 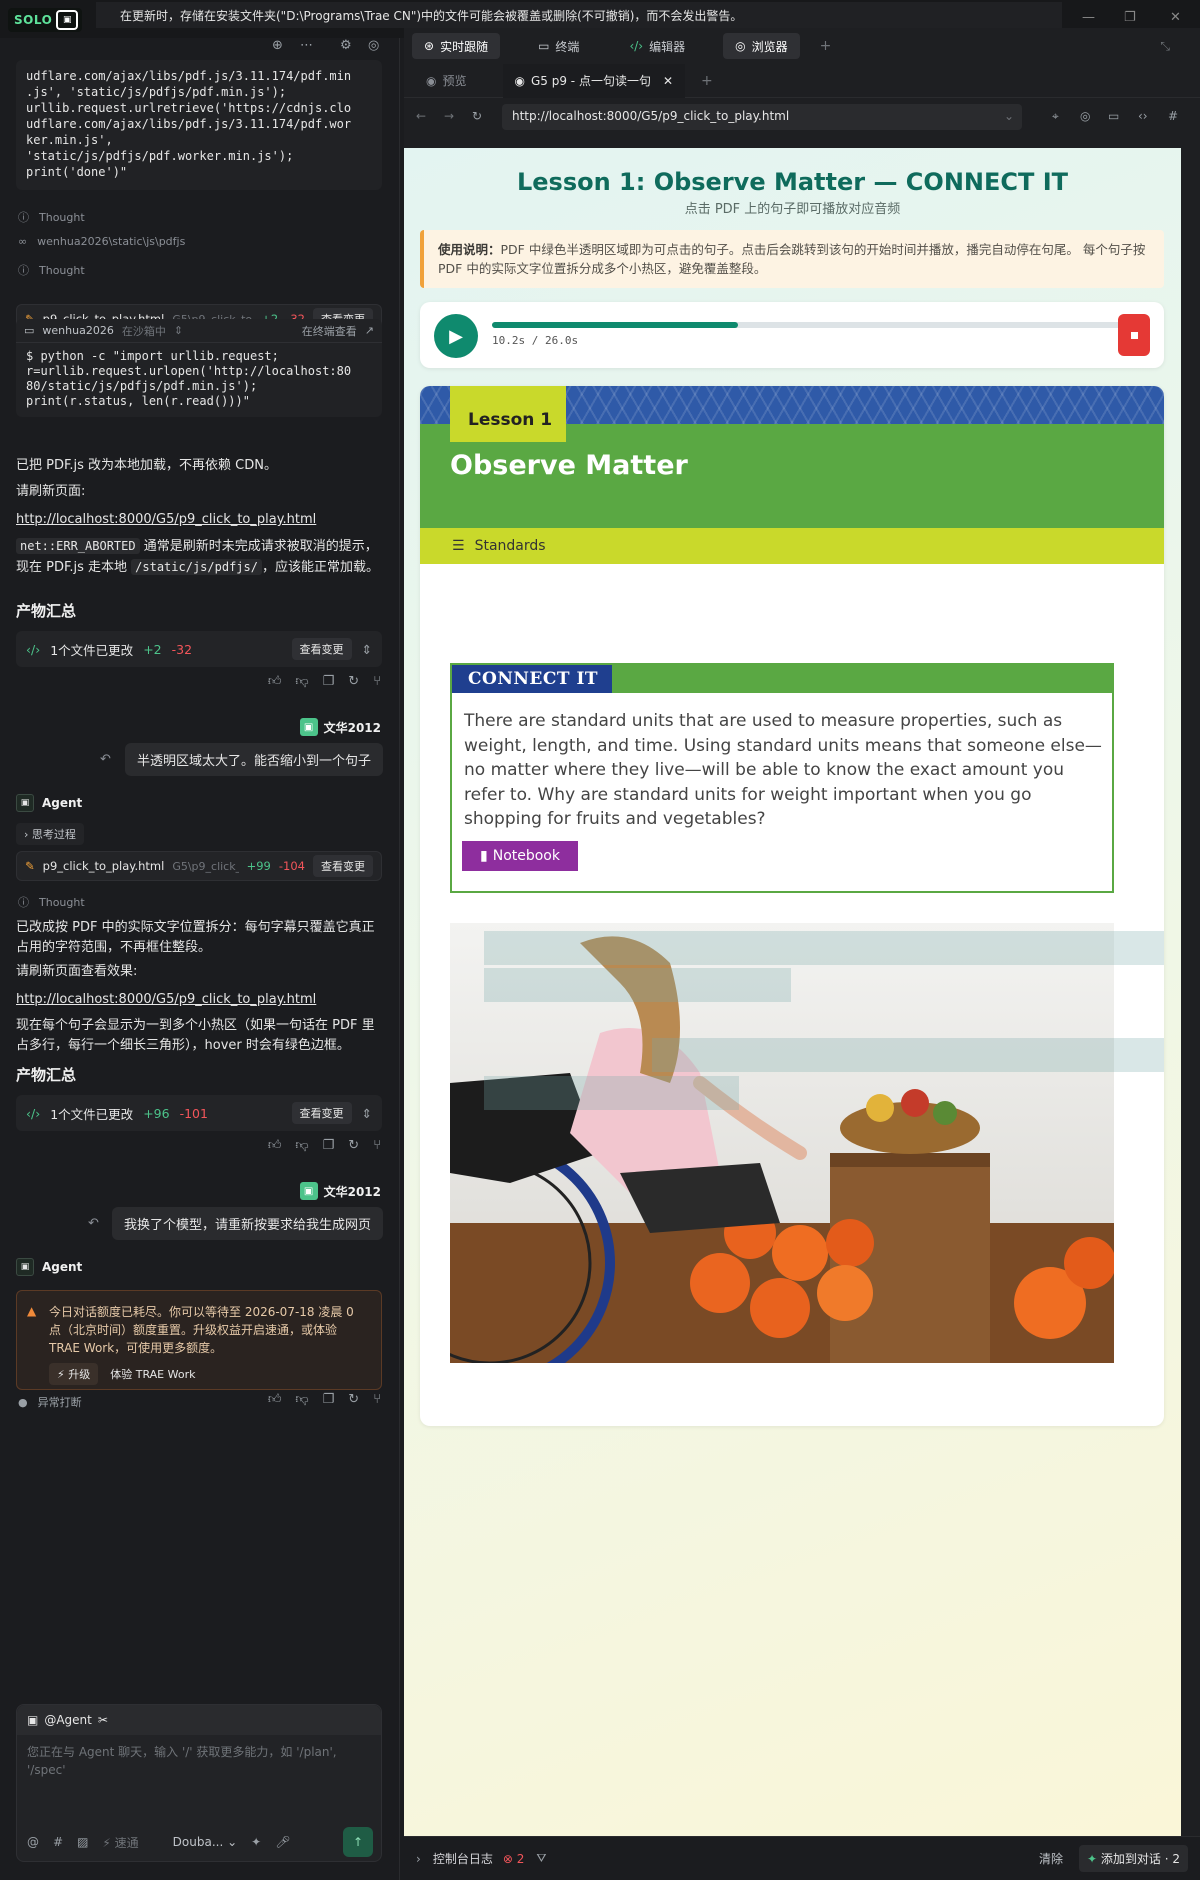 I want to click on audio-player: ▶ 10.2s / 26.0s, so click(x=792, y=335).